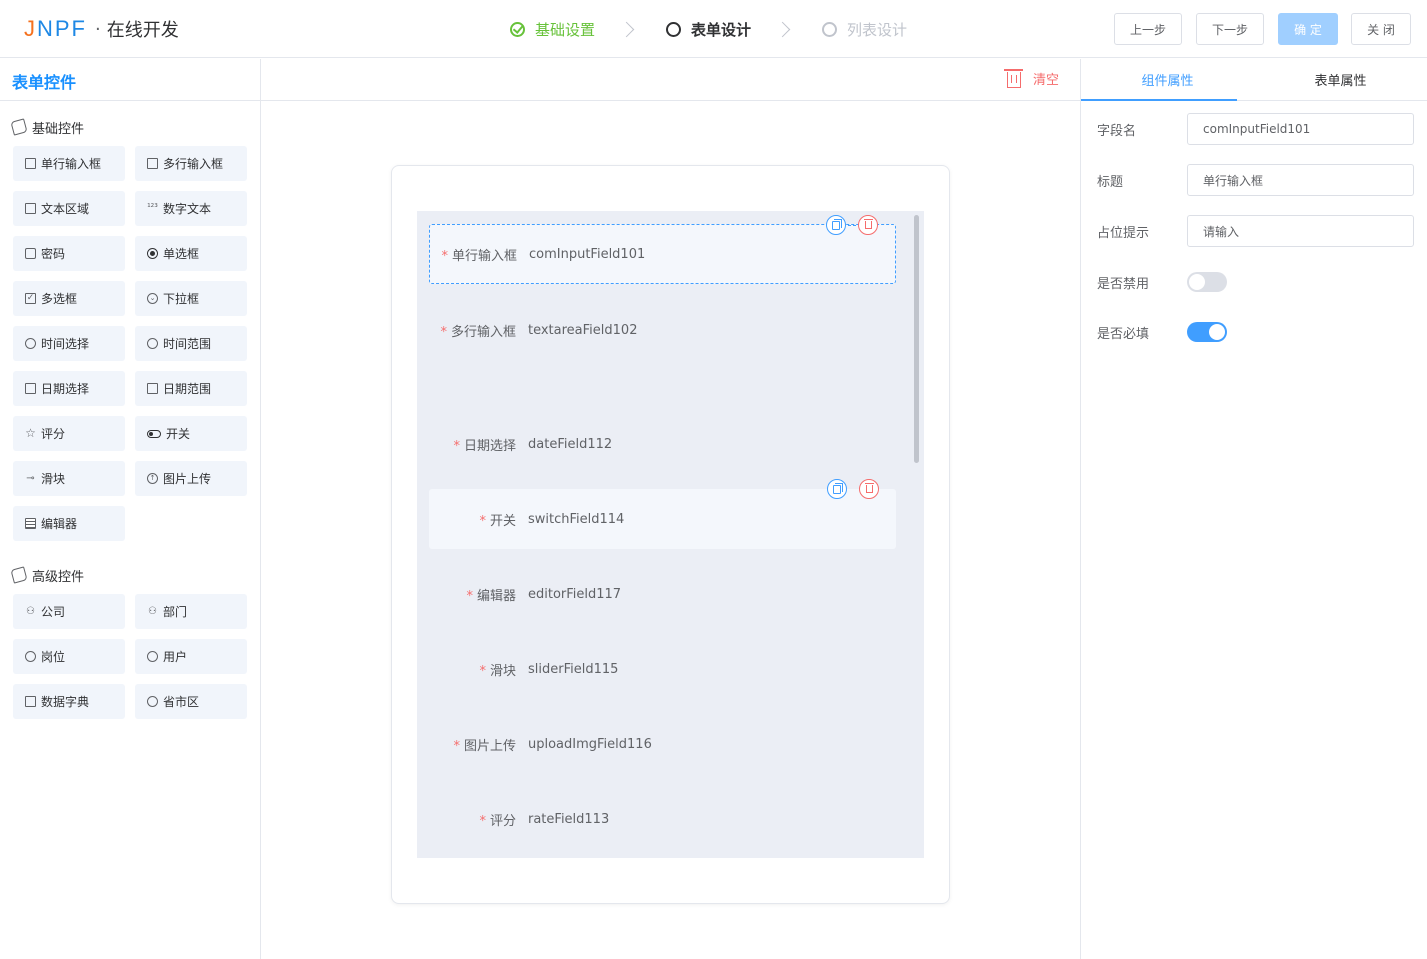 The width and height of the screenshot is (1427, 959). What do you see at coordinates (573, 669) in the screenshot?
I see `field-value: sliderField115` at bounding box center [573, 669].